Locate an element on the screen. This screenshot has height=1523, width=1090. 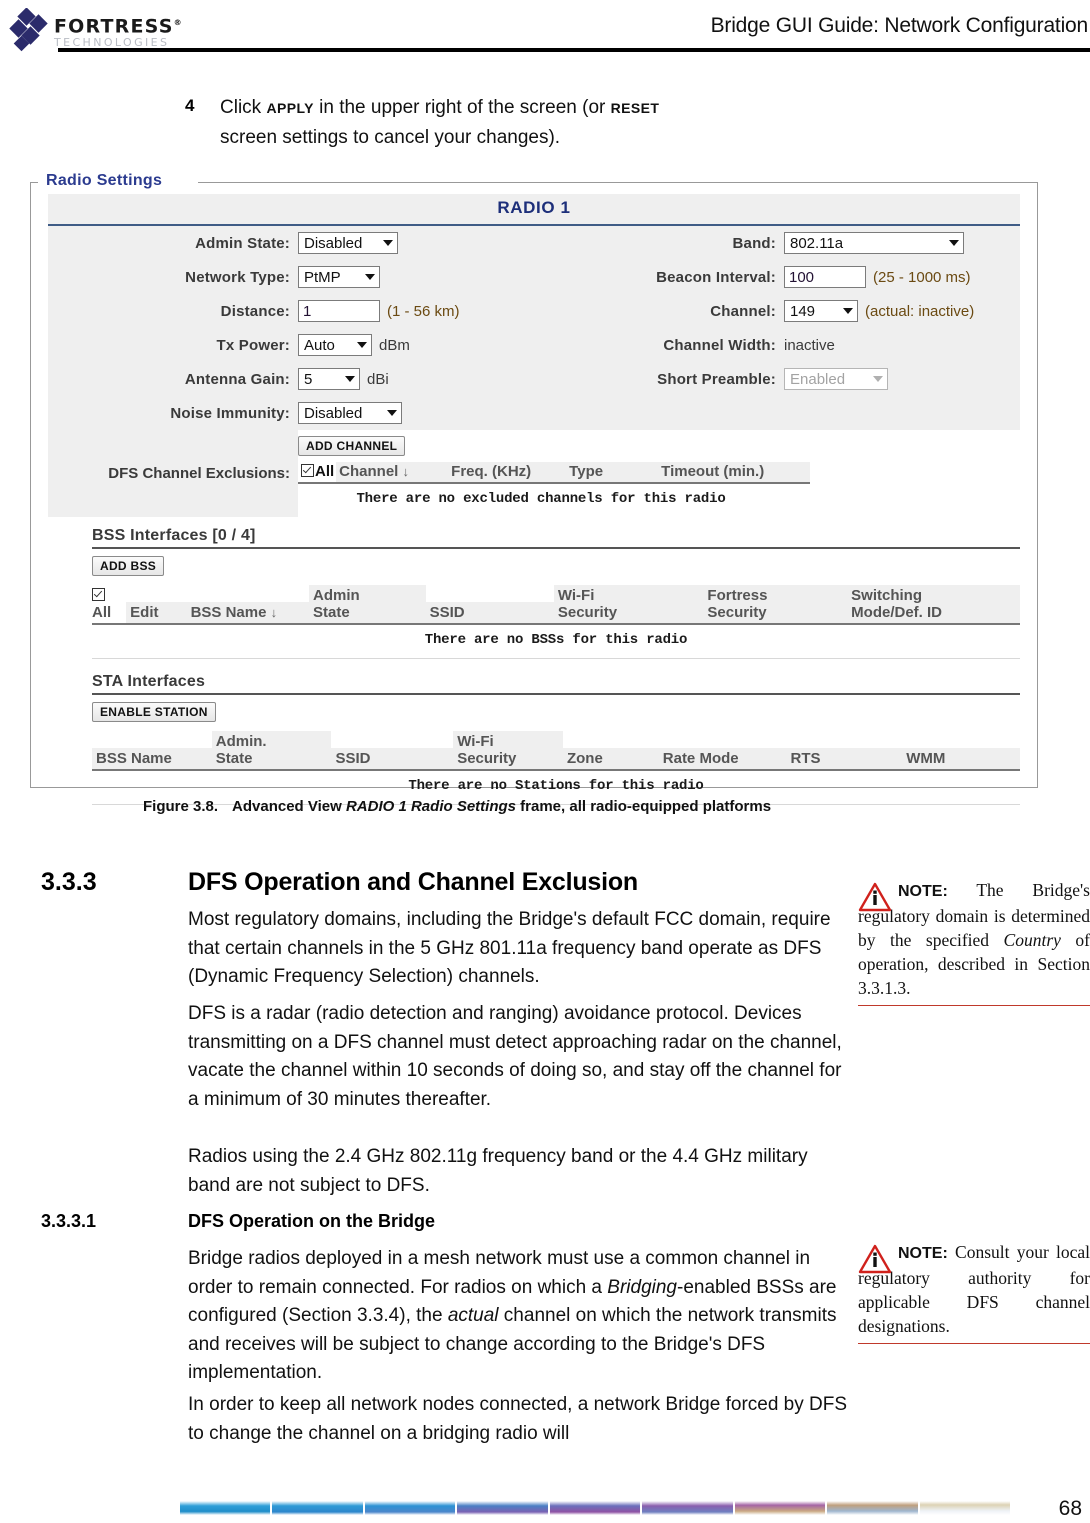
noise-immunity-select: Disabled is located at coordinates (350, 413).